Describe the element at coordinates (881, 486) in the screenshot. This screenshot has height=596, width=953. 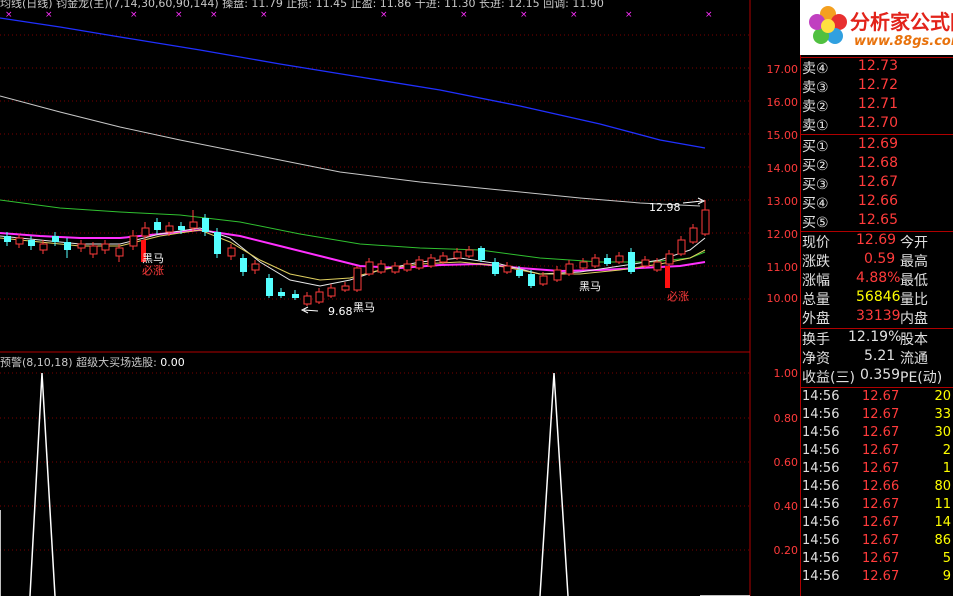
I see `tick-price: 12.66` at that location.